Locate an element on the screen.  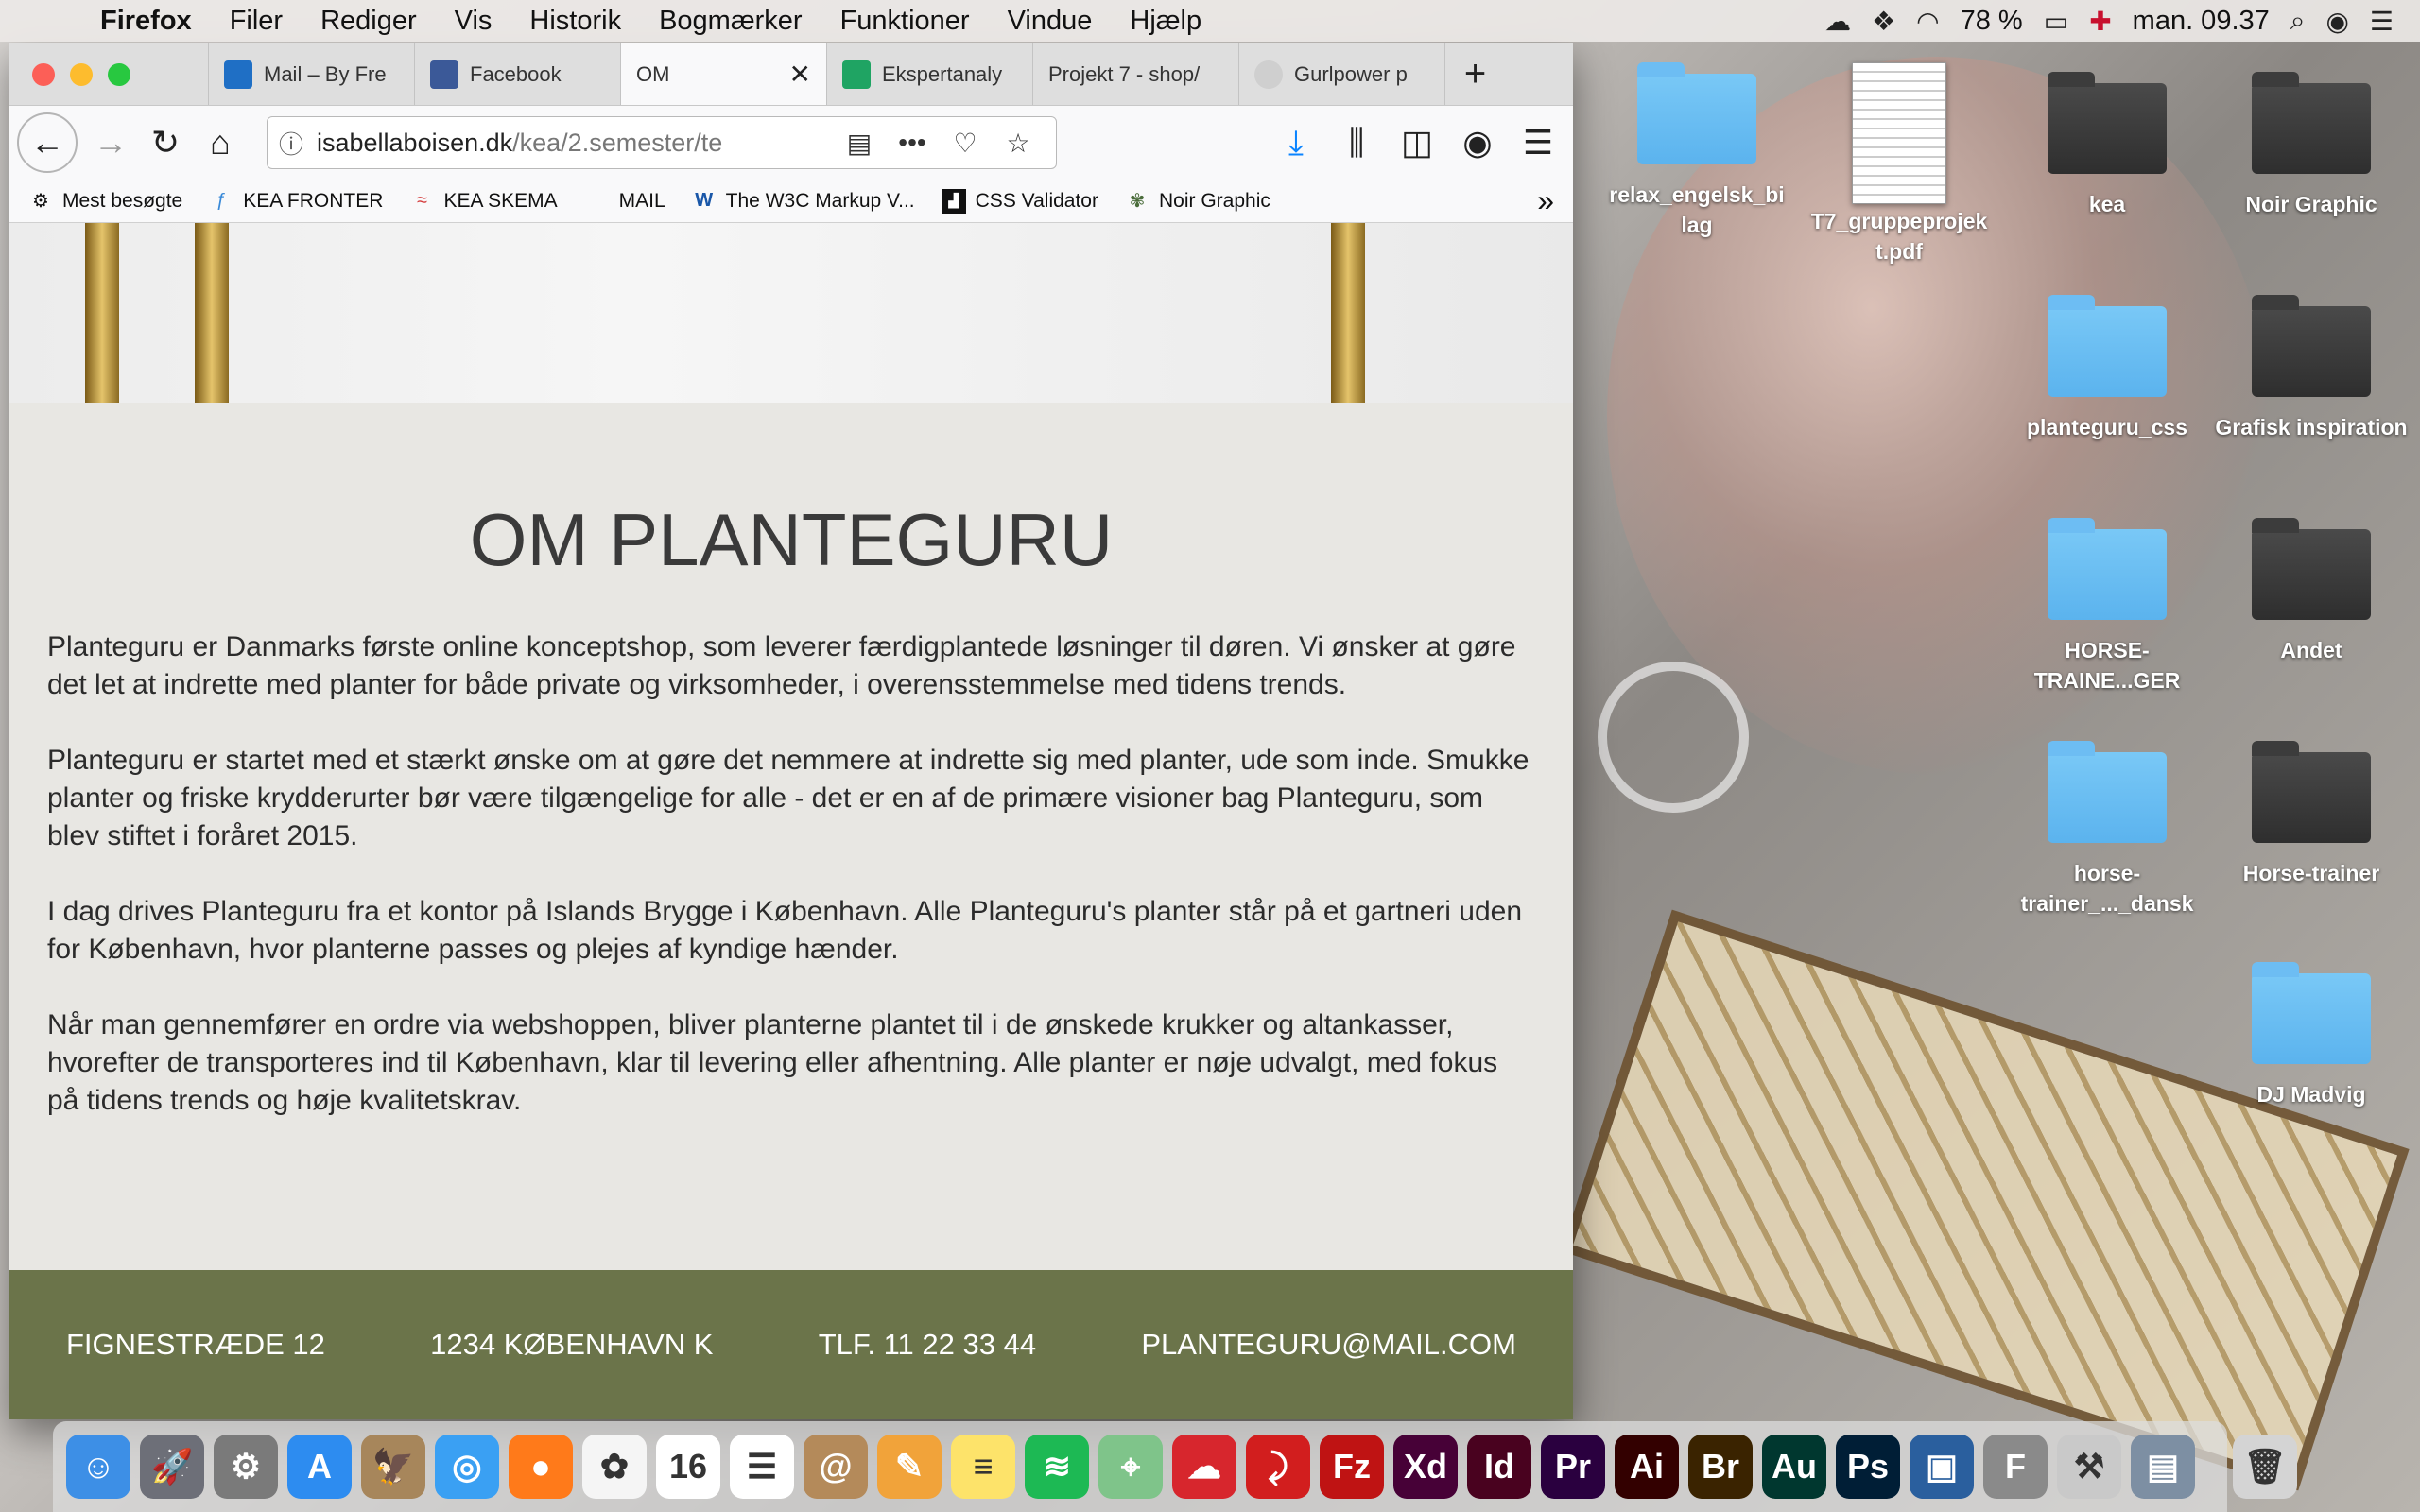
dock-photos-icon: ✿ is located at coordinates (614, 1467).